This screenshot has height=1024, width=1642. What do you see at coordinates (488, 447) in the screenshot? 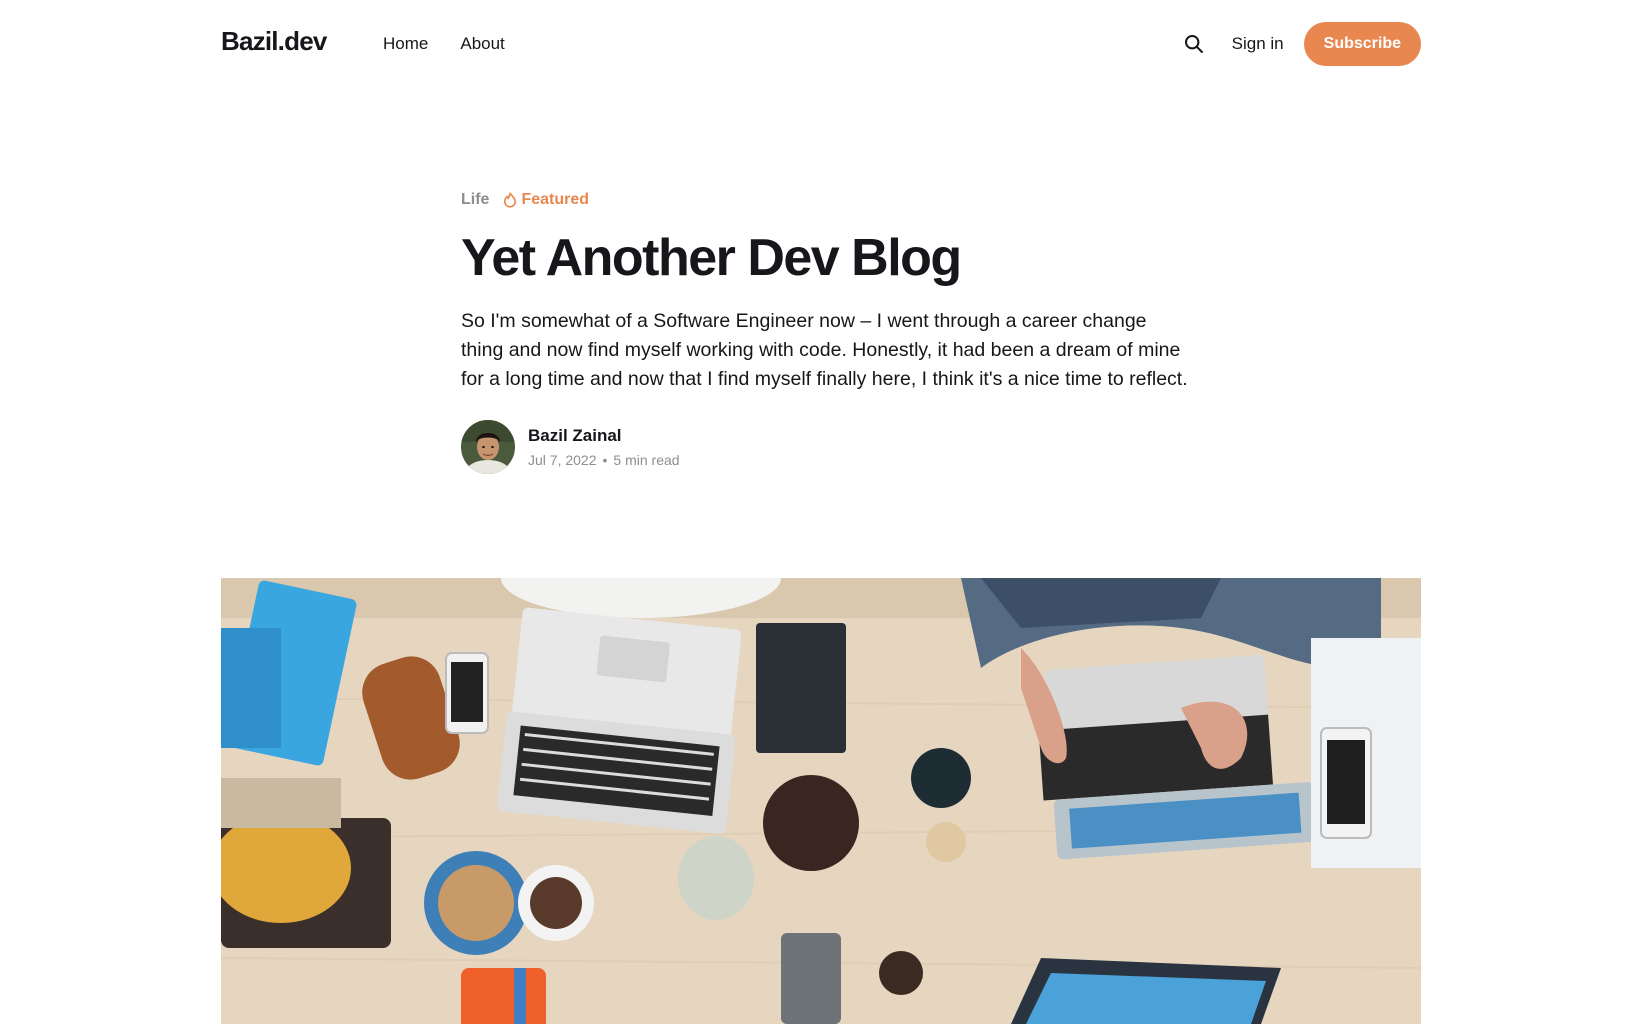
I see `author-avatar` at bounding box center [488, 447].